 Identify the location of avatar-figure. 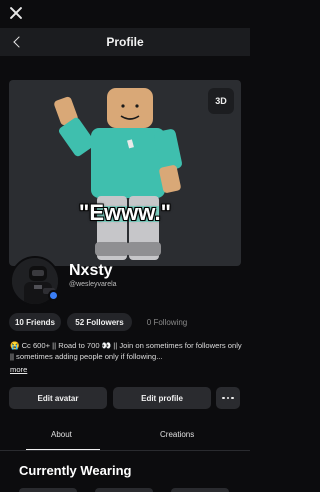
(118, 174).